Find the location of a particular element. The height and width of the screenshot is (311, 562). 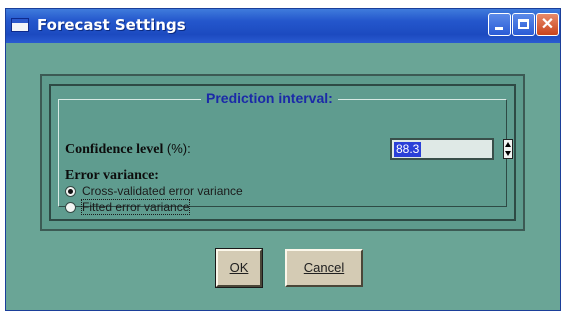

spin-up-icon is located at coordinates (508, 144).